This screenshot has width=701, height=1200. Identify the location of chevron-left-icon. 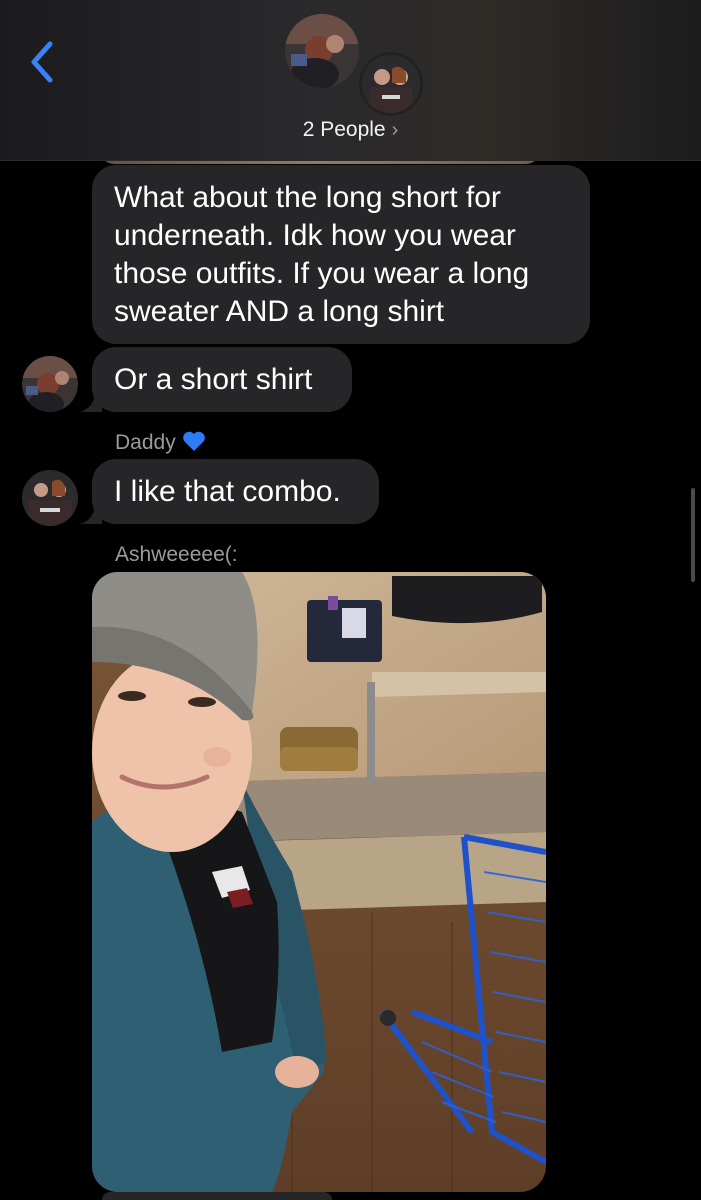
(42, 62).